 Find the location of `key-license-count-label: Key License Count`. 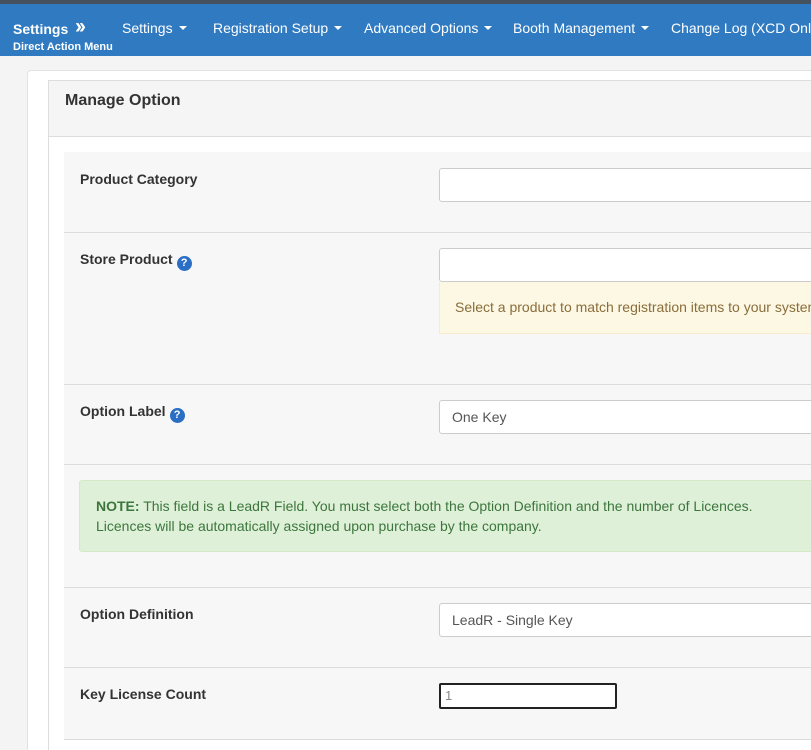

key-license-count-label: Key License Count is located at coordinates (143, 694).